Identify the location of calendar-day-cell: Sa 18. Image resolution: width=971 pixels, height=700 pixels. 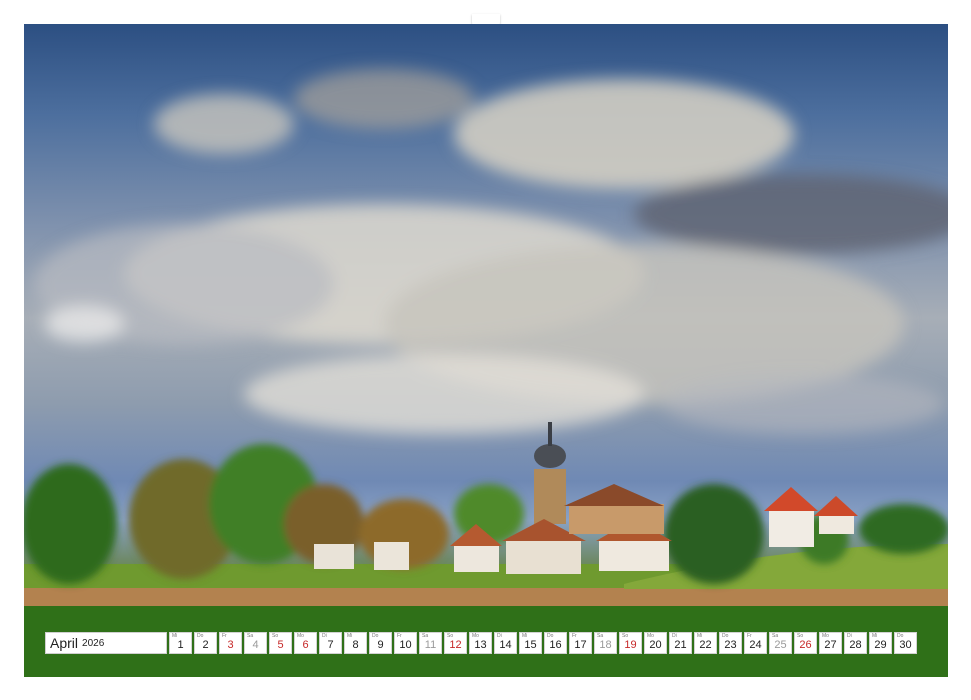
(605, 643).